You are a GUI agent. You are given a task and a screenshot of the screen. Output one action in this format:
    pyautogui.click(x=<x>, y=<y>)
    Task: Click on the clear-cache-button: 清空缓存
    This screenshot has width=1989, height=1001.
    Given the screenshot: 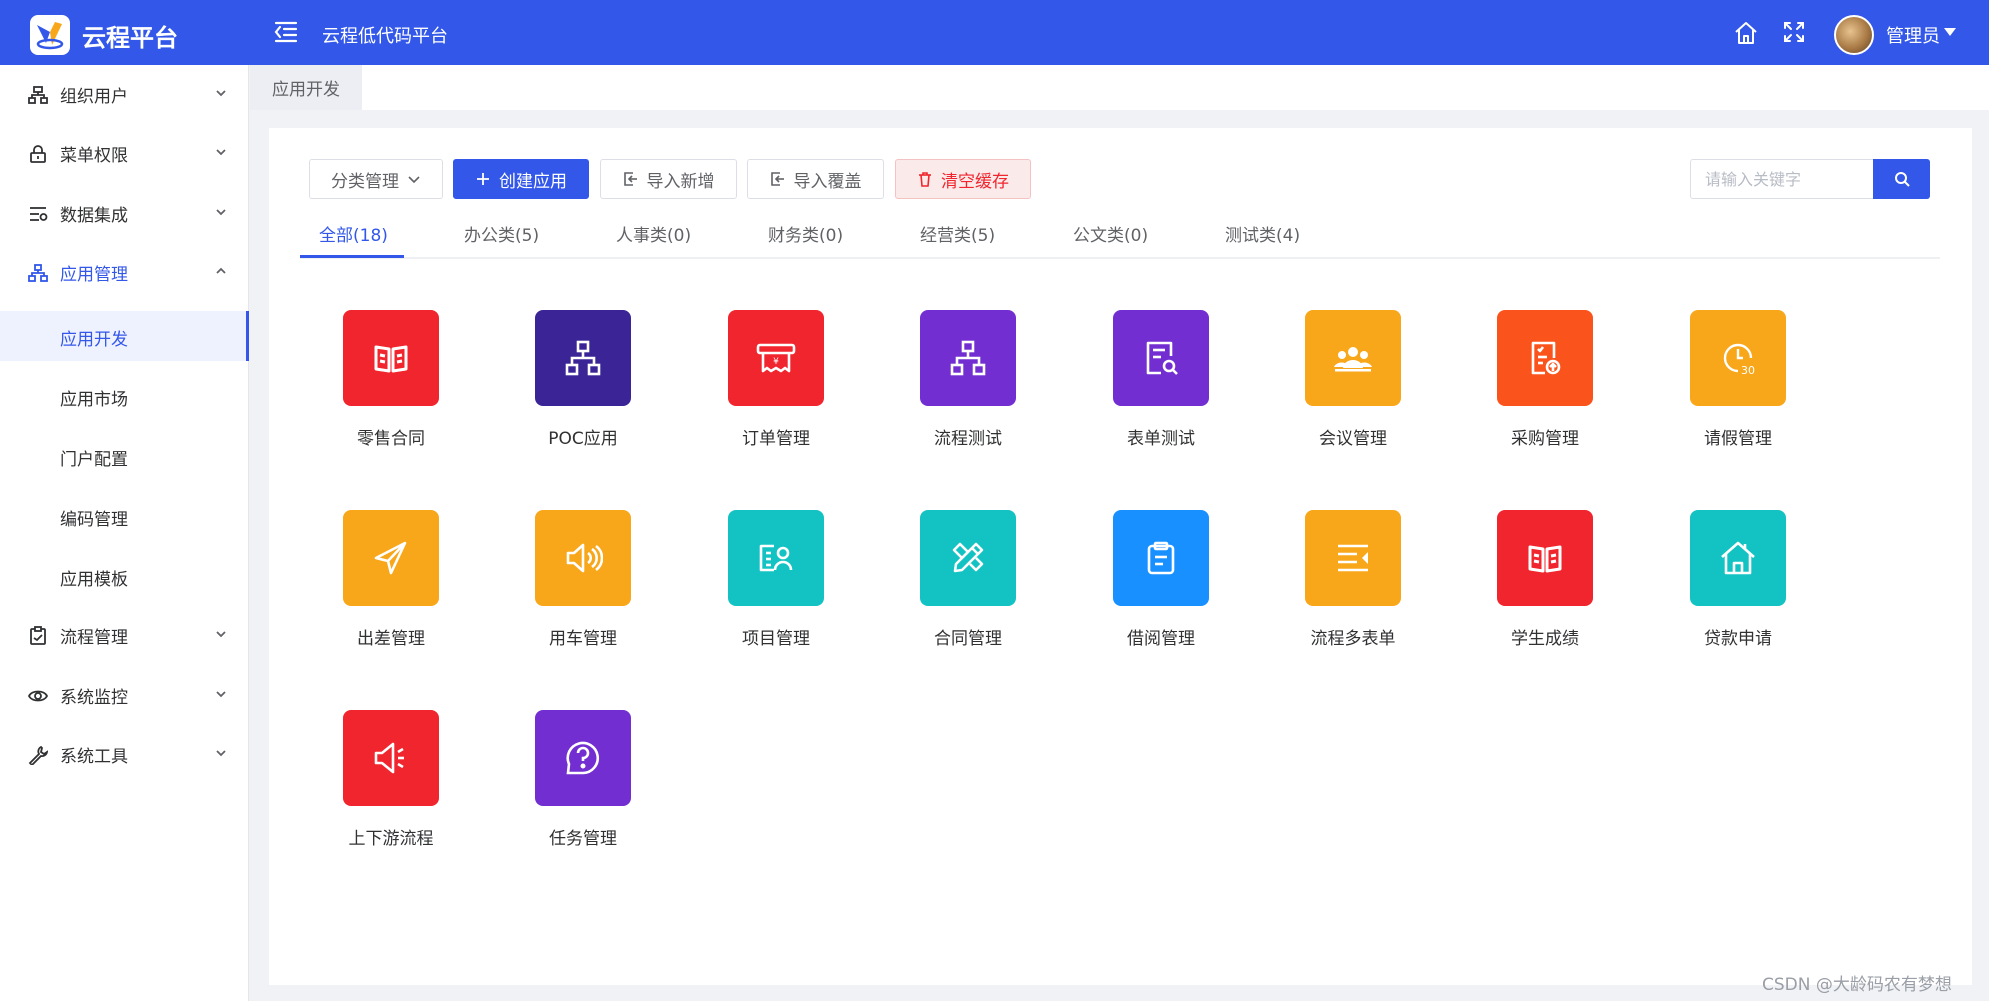 What is the action you would take?
    pyautogui.click(x=963, y=179)
    